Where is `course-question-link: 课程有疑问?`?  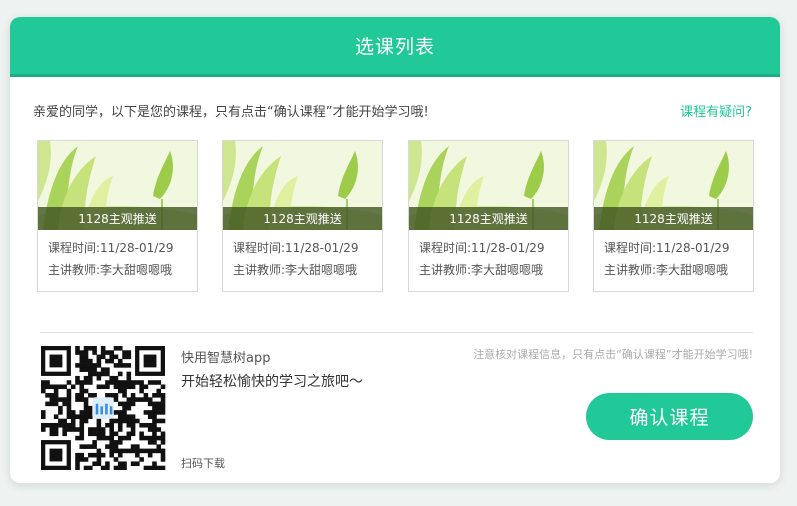
course-question-link: 课程有疑问? is located at coordinates (716, 110).